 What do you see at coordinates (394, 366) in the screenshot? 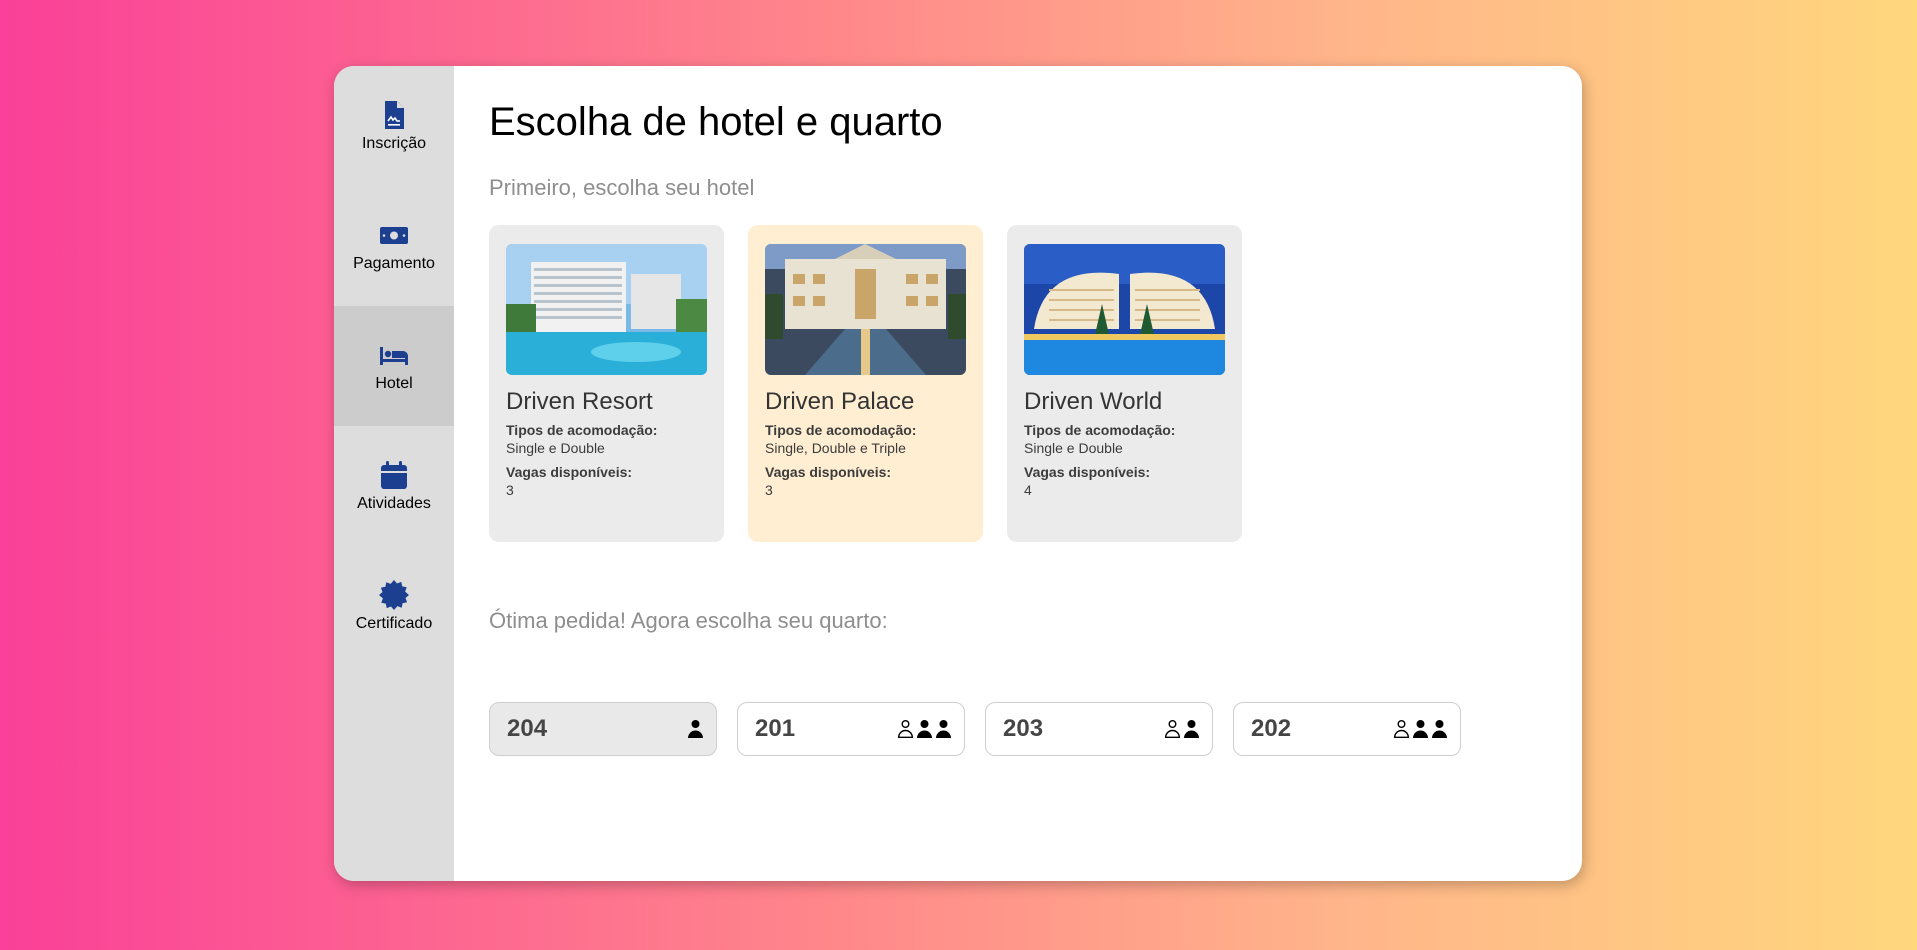
I see `sidebar-item-hotel: Hotel` at bounding box center [394, 366].